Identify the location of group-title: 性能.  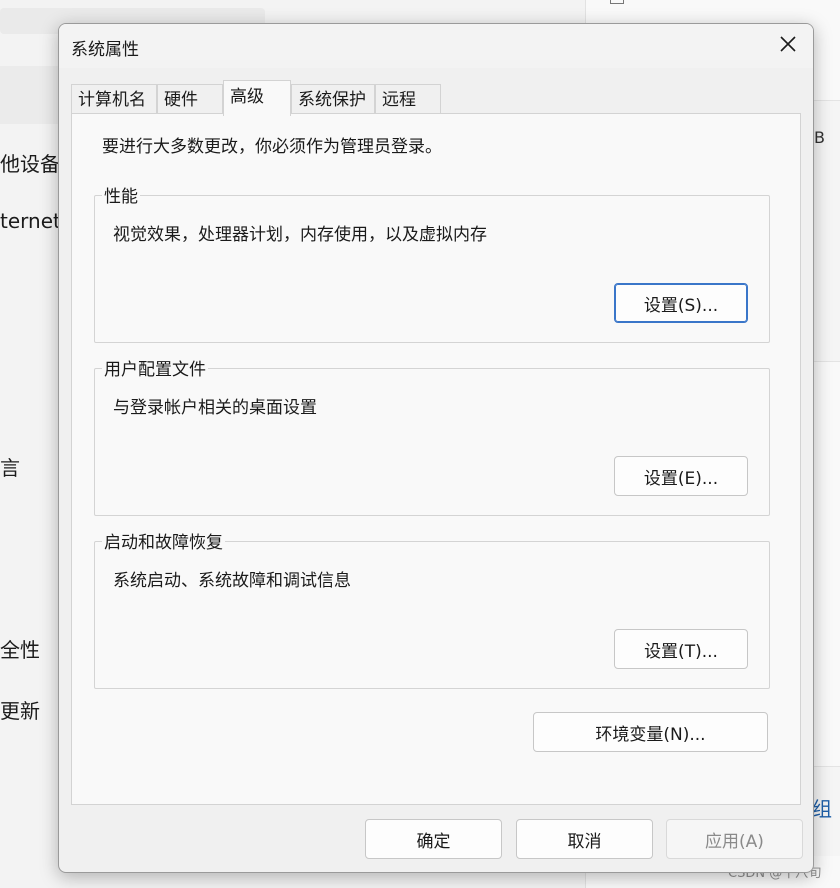
(121, 194).